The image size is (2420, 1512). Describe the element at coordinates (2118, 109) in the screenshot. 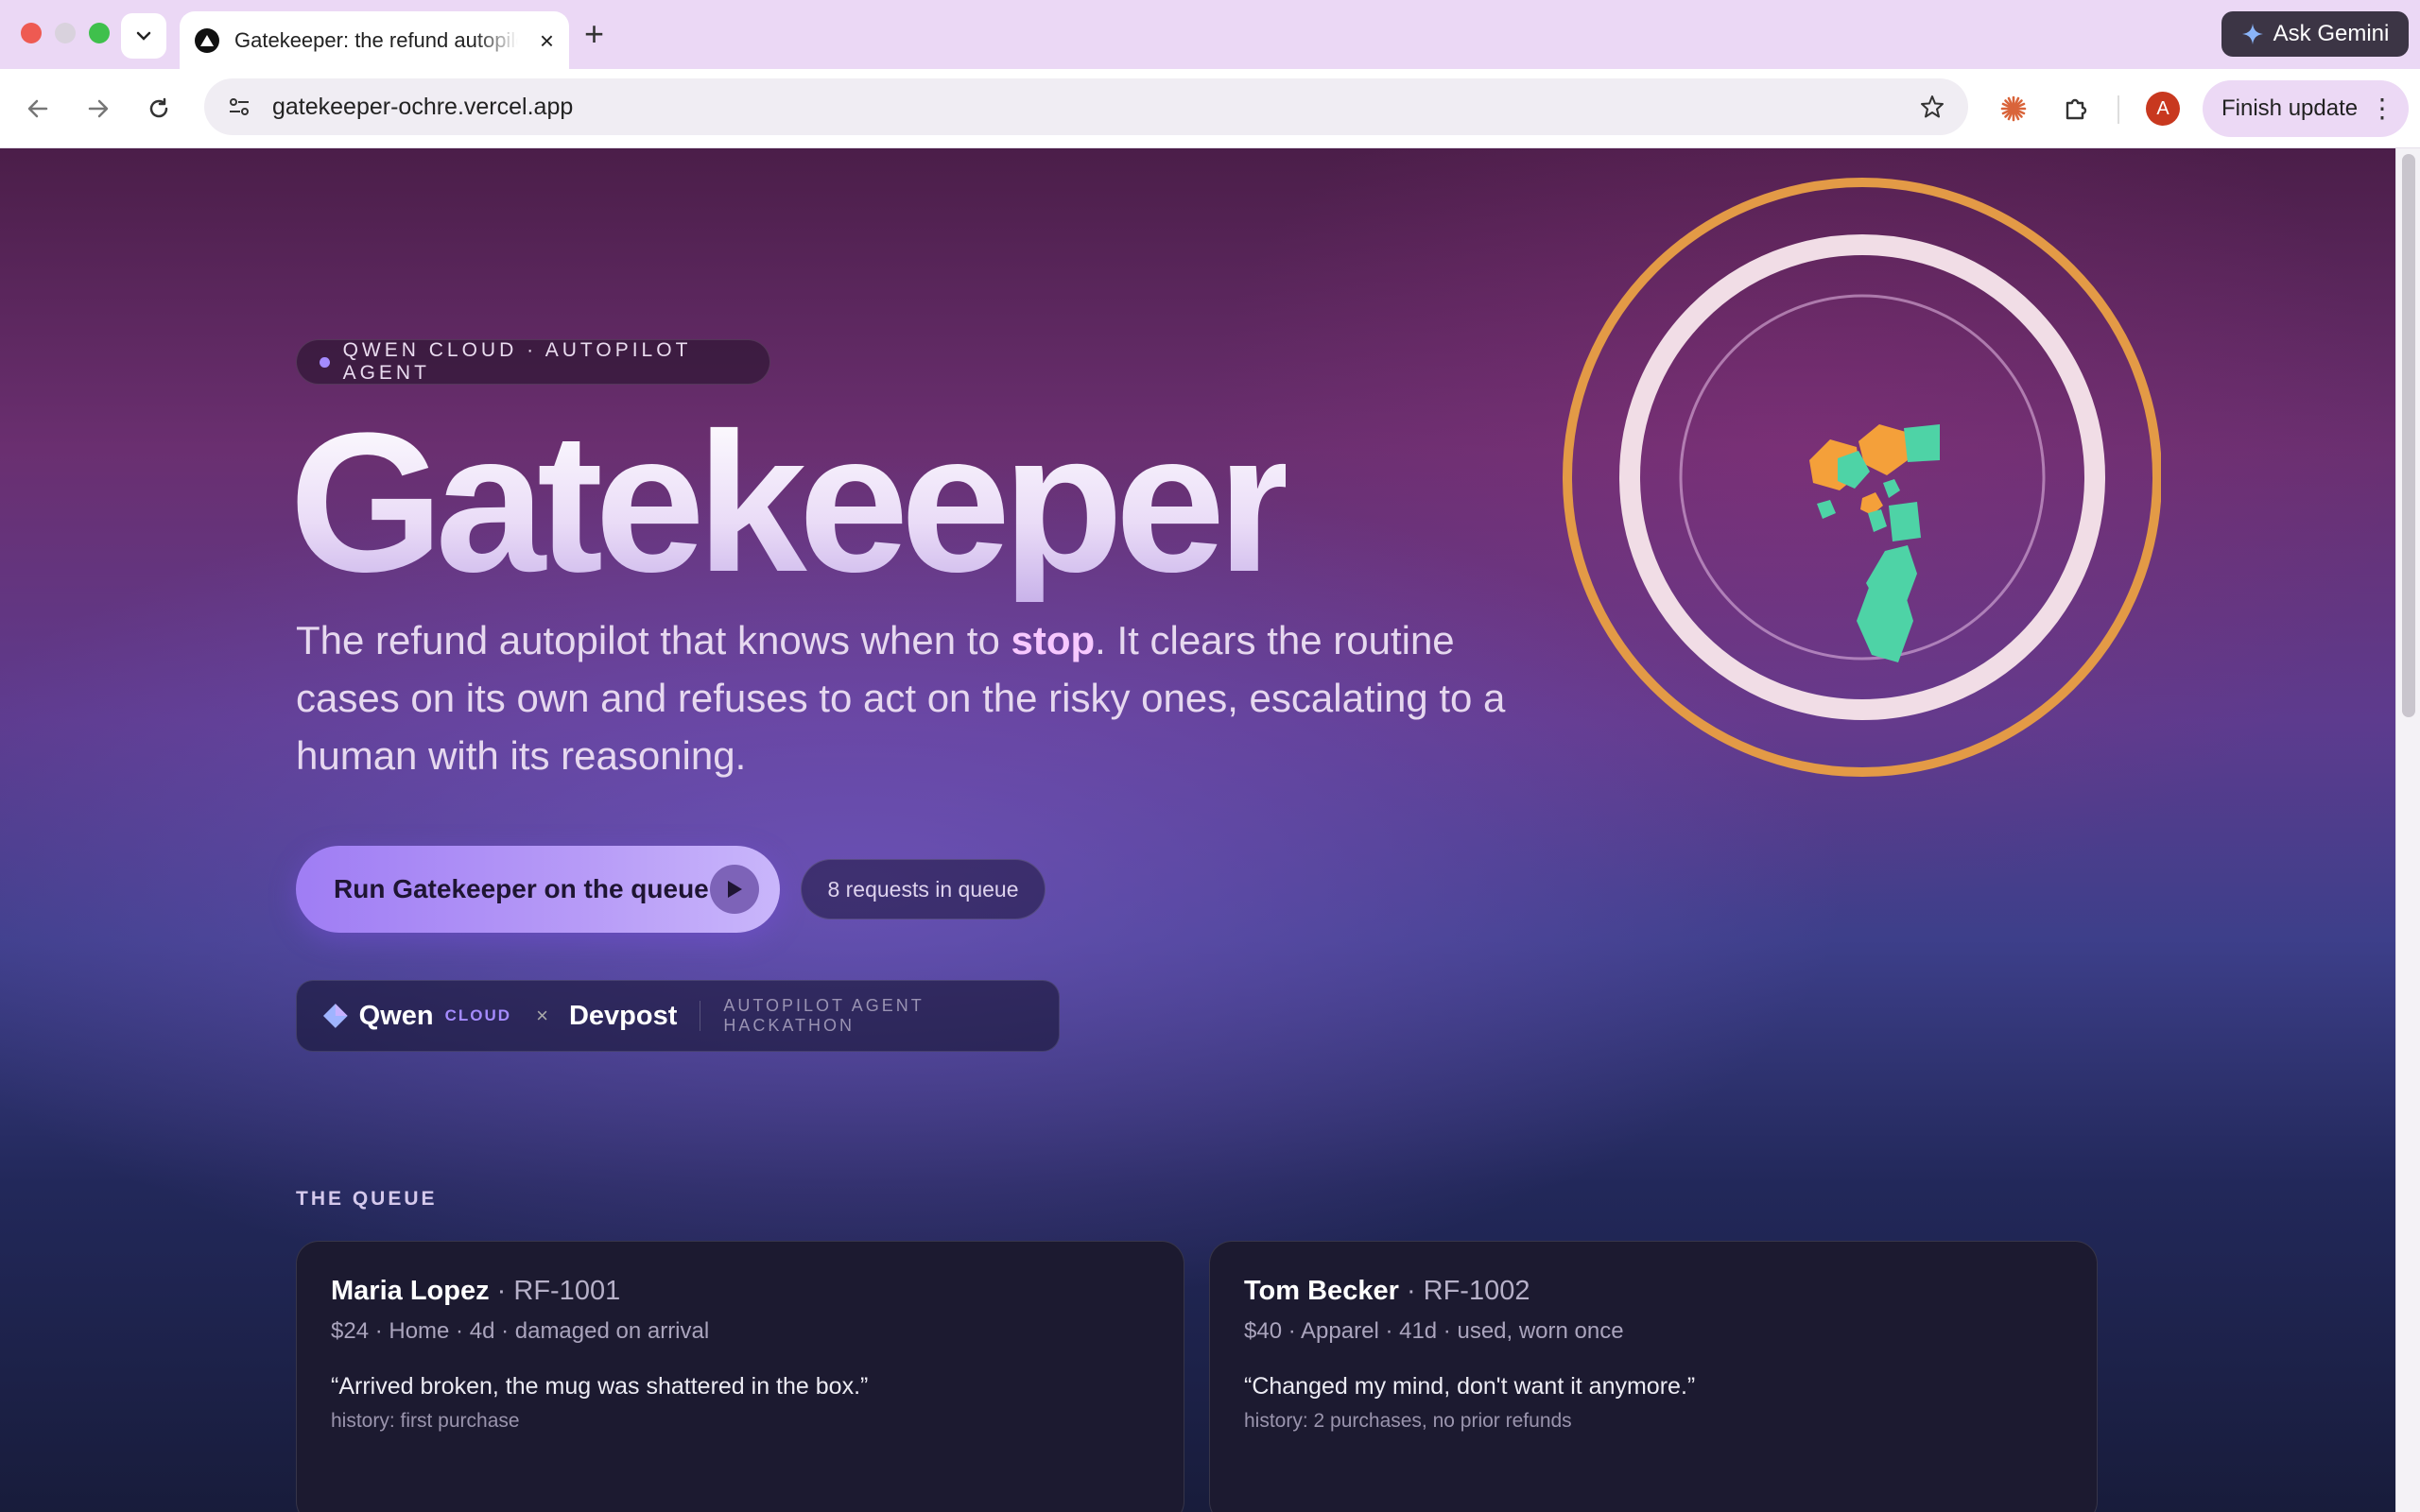

I see `toolbar-divider` at that location.